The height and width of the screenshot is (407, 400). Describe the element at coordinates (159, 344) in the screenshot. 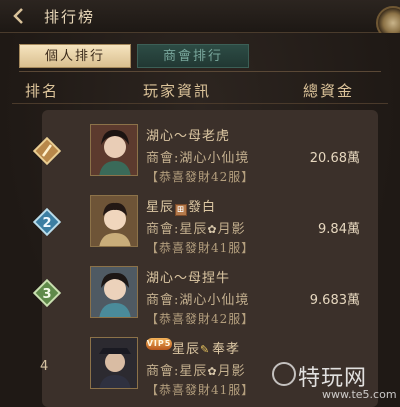

I see `vip-badge: VIP5` at that location.